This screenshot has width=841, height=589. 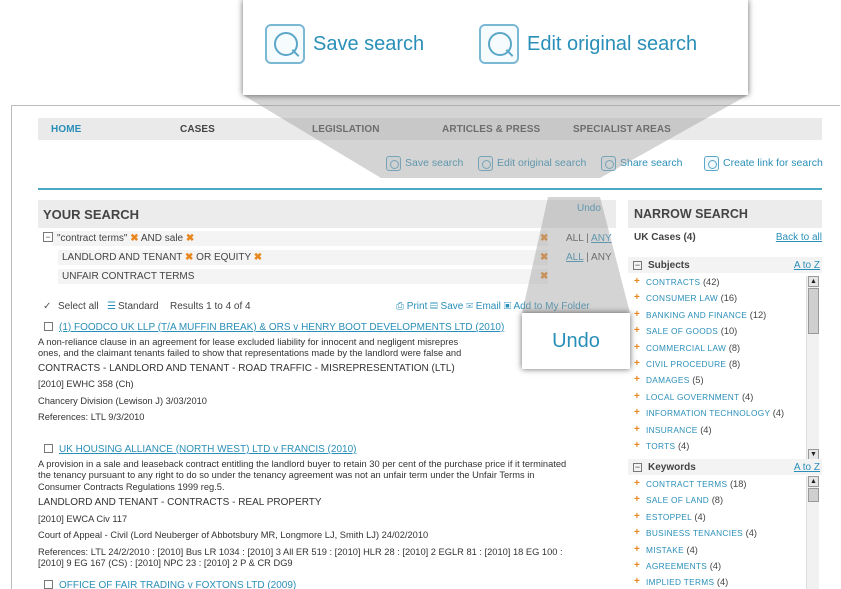 What do you see at coordinates (66, 129) in the screenshot?
I see `nav-home: HOME` at bounding box center [66, 129].